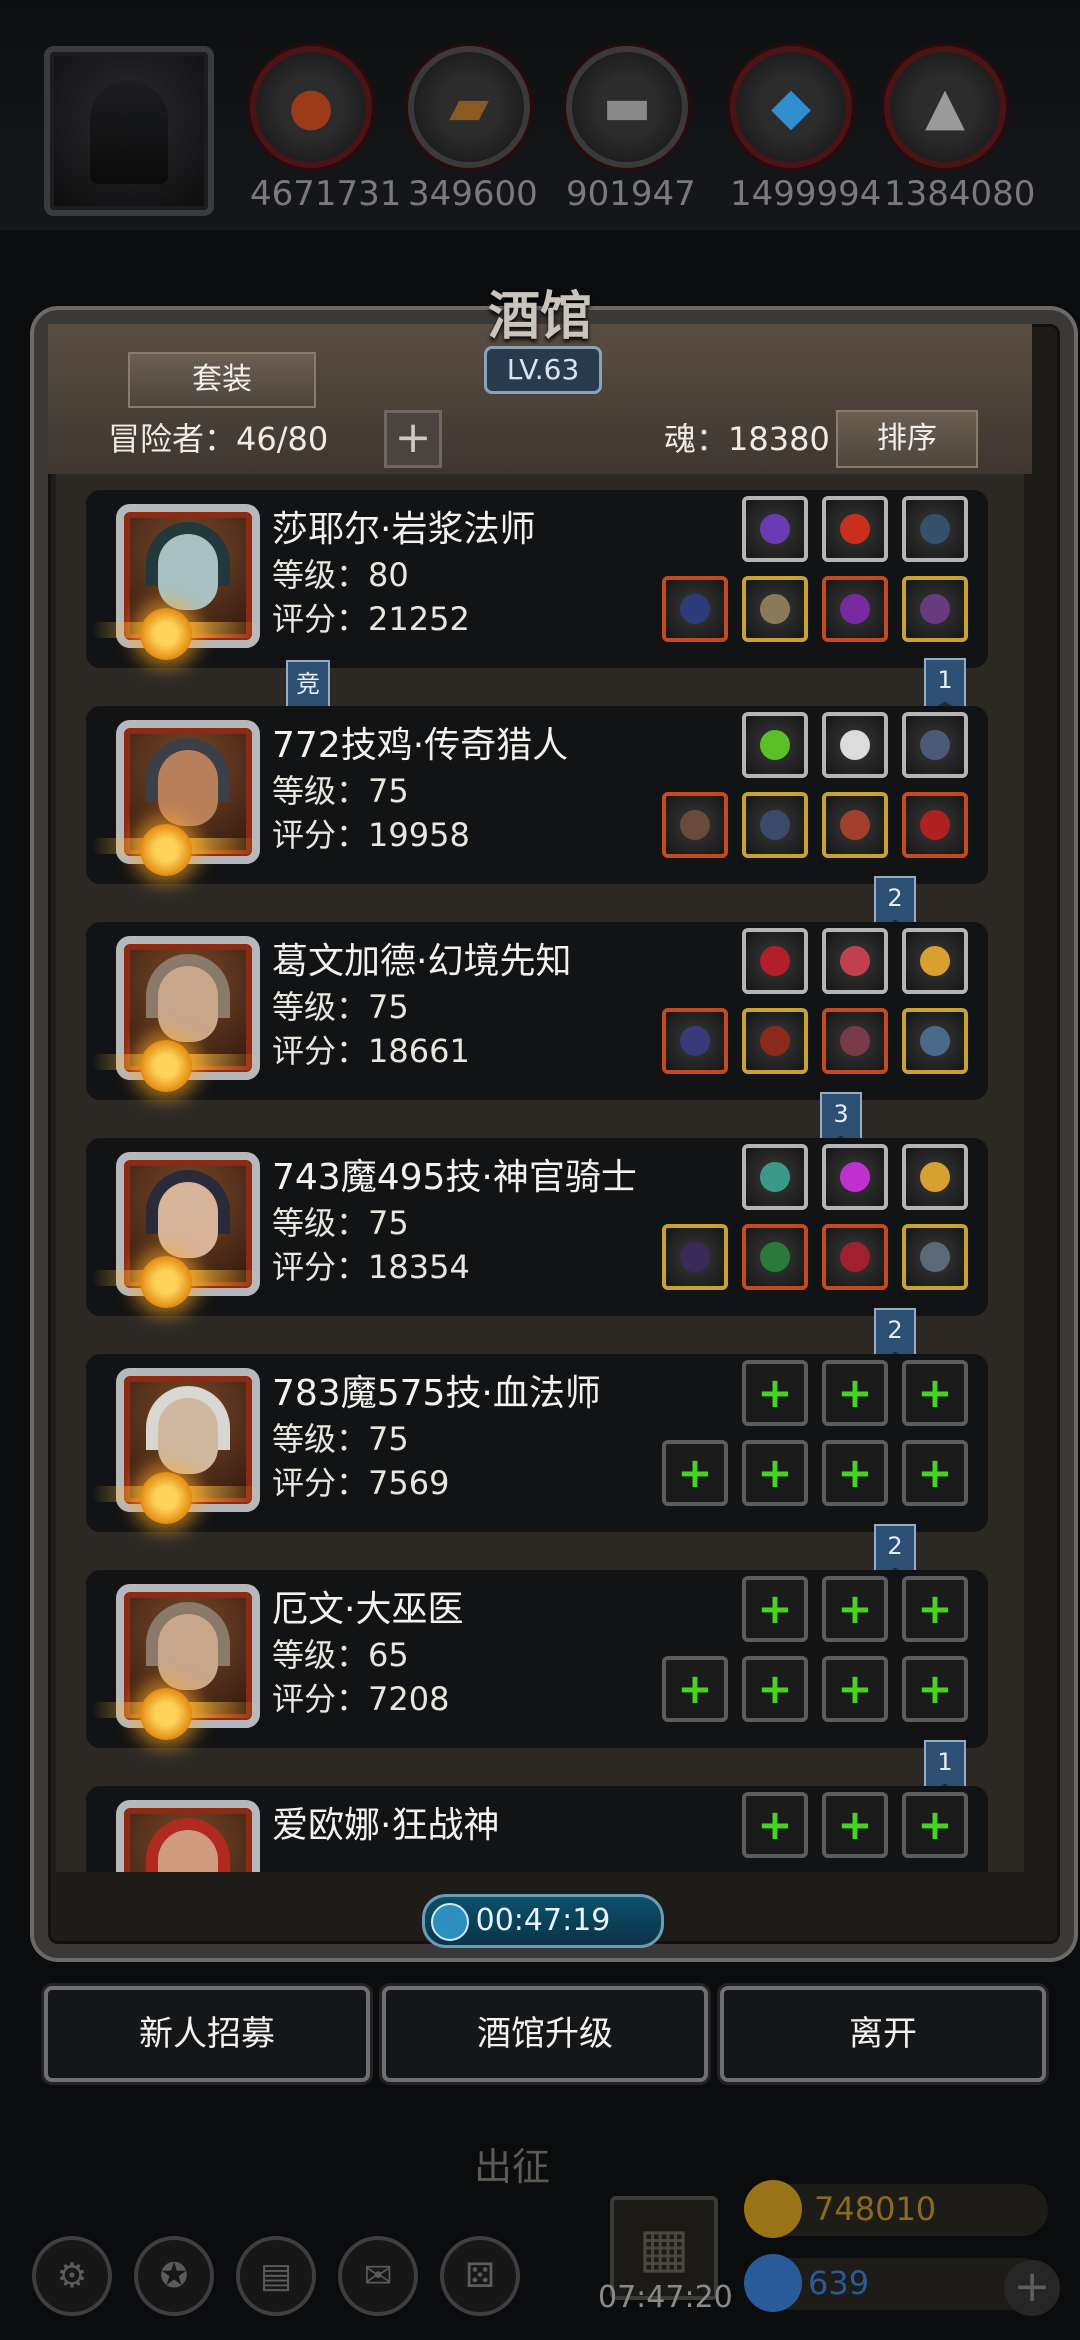 Image resolution: width=1080 pixels, height=2340 pixels. Describe the element at coordinates (473, 130) in the screenshot. I see `resource-wood: ▰ 349600` at that location.